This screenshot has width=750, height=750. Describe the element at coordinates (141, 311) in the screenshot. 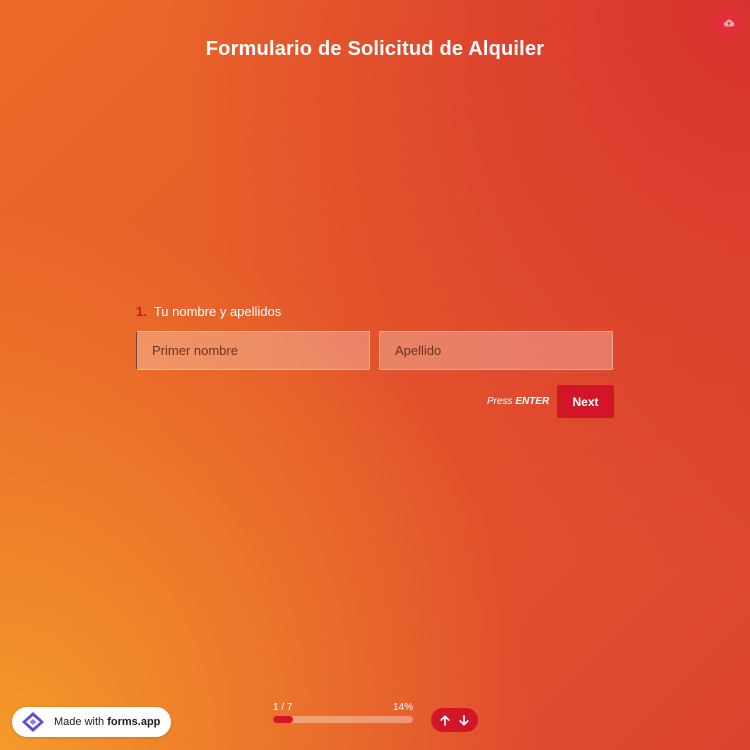

I see `question-number: 1.` at that location.